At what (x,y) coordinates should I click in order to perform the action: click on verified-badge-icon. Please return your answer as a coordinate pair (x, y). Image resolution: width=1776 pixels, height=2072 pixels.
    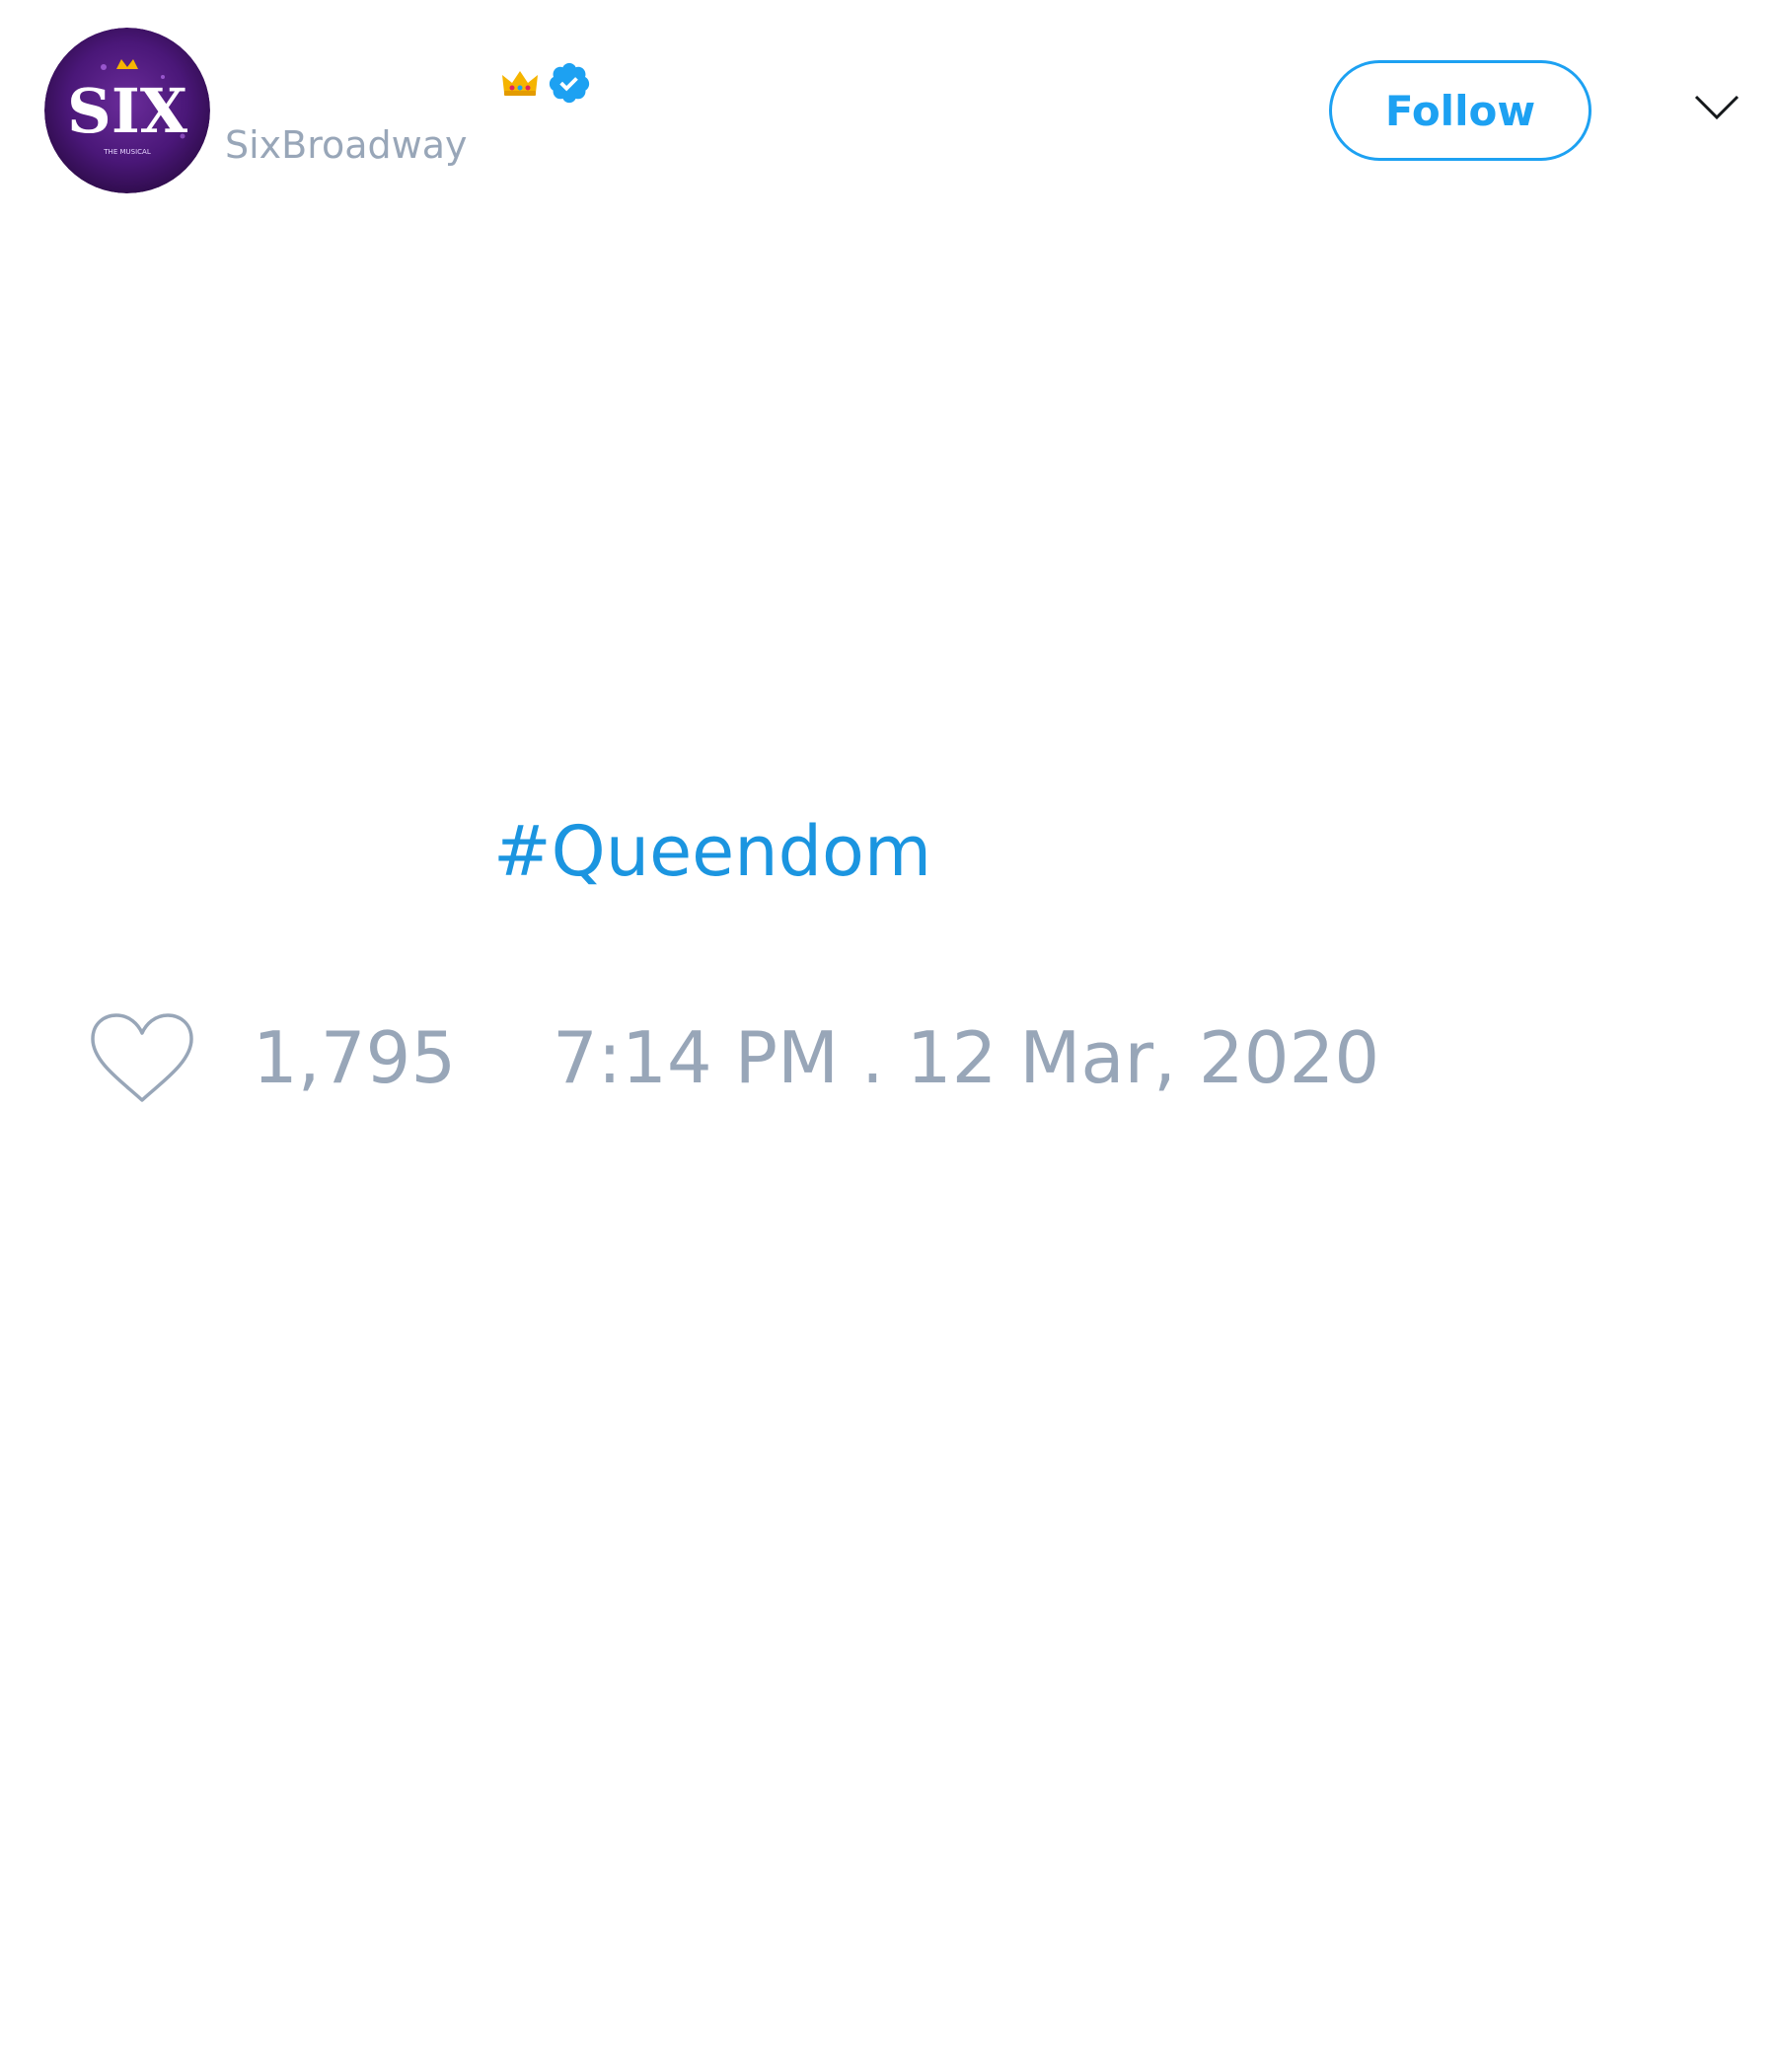
    Looking at the image, I should click on (570, 83).